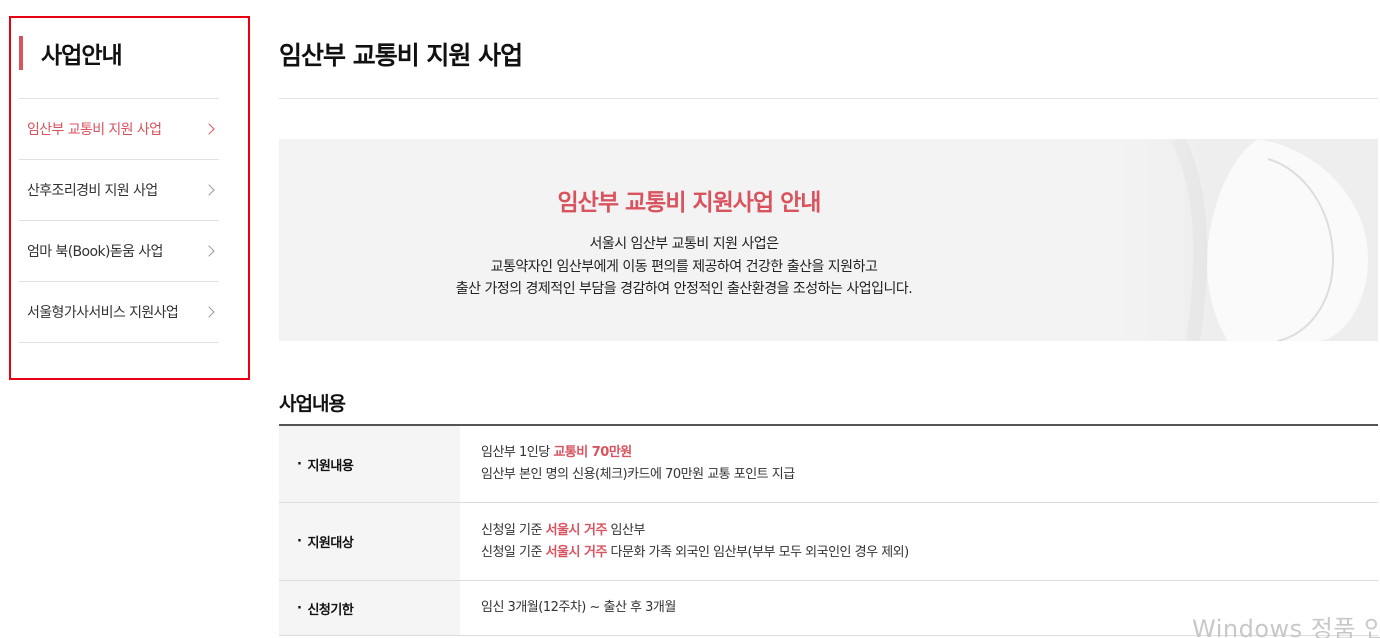 The image size is (1380, 638). Describe the element at coordinates (312, 404) in the screenshot. I see `section-title: 사업내용` at that location.